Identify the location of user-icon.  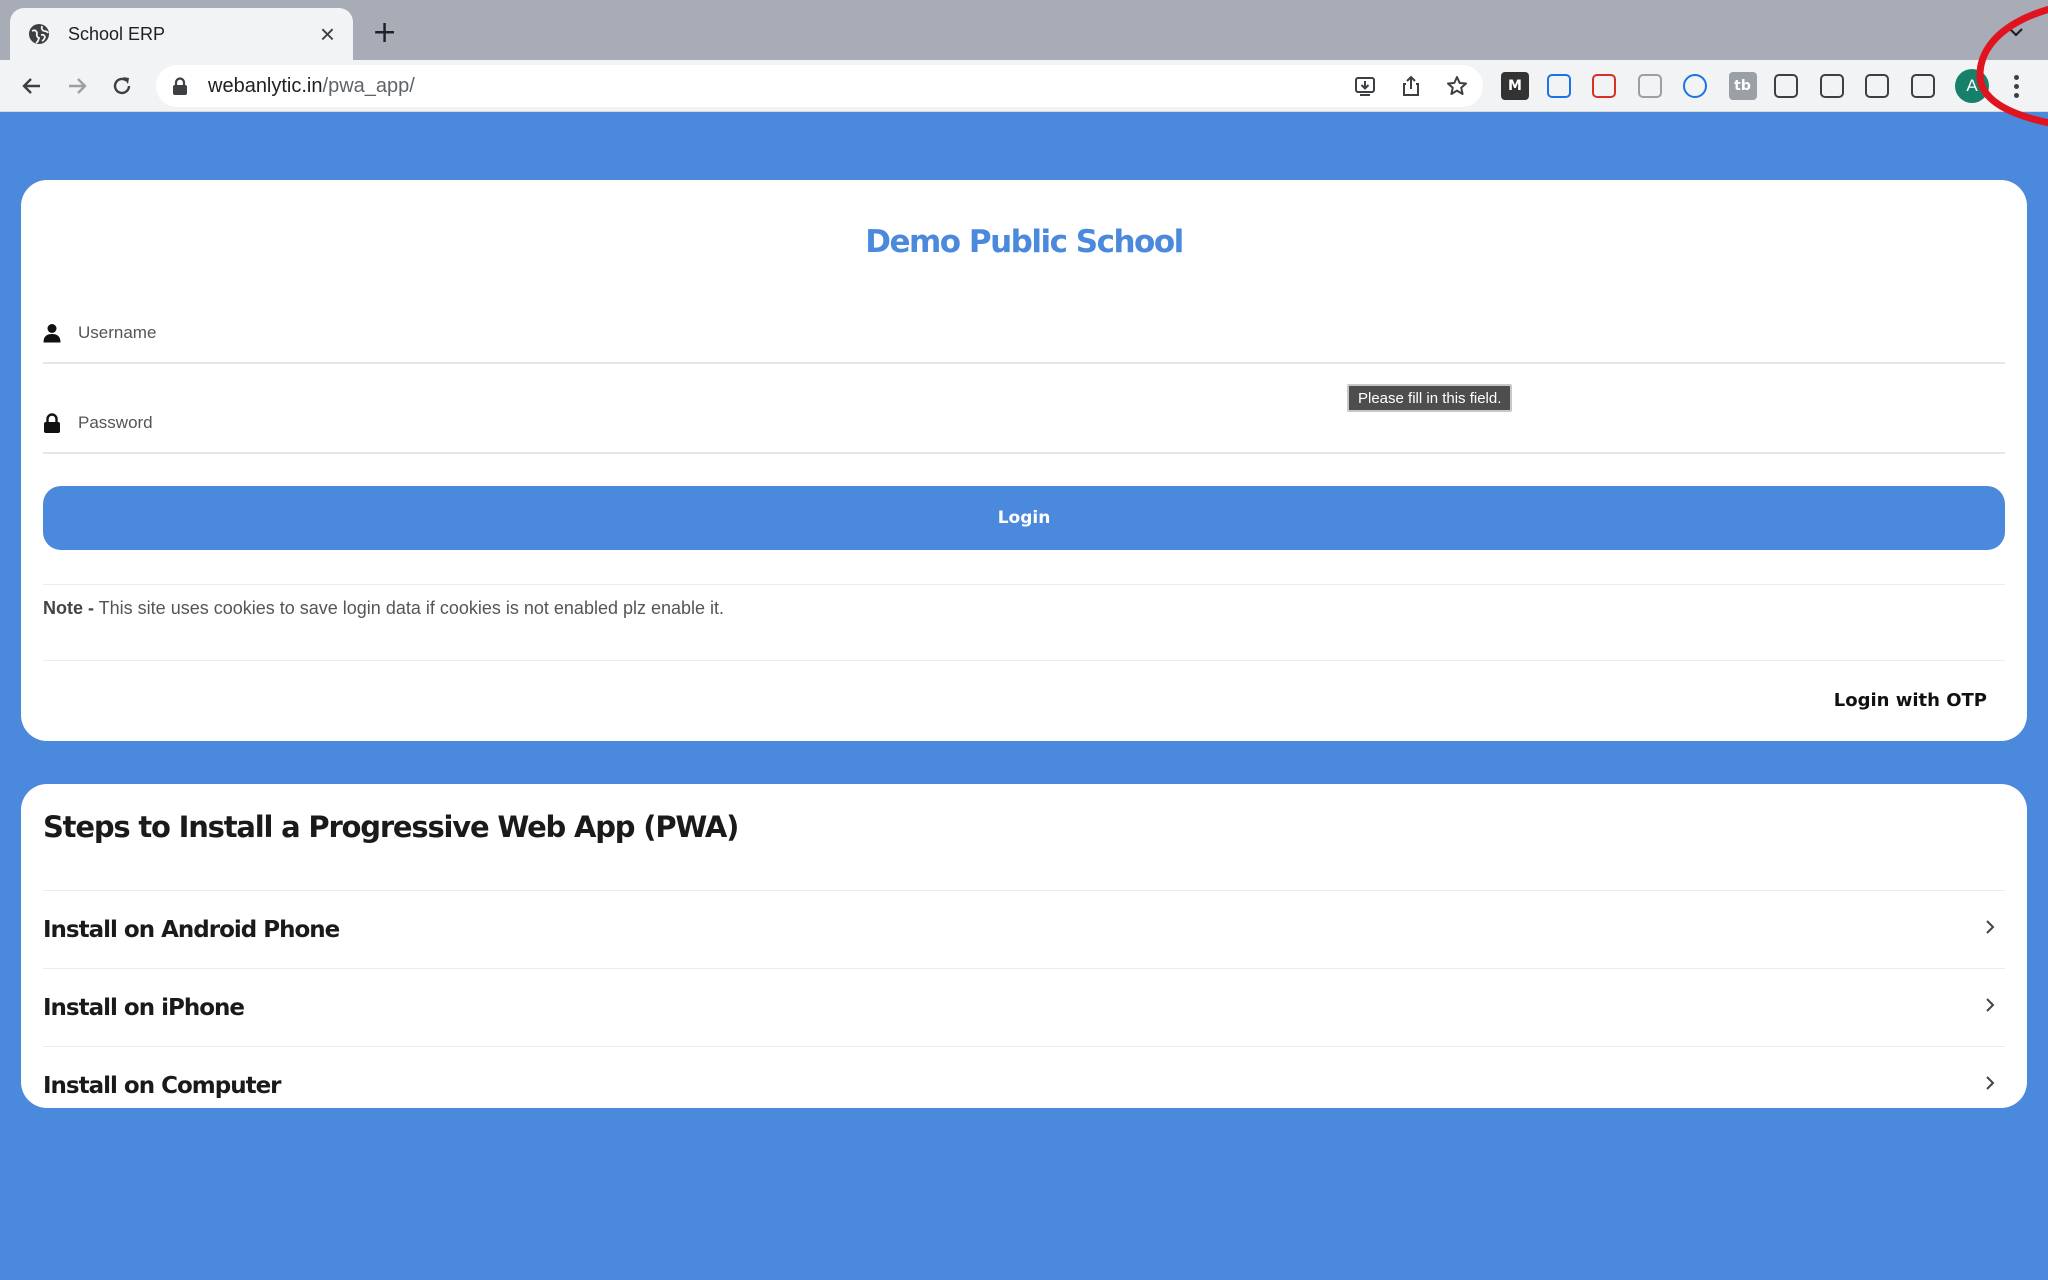
(52, 333).